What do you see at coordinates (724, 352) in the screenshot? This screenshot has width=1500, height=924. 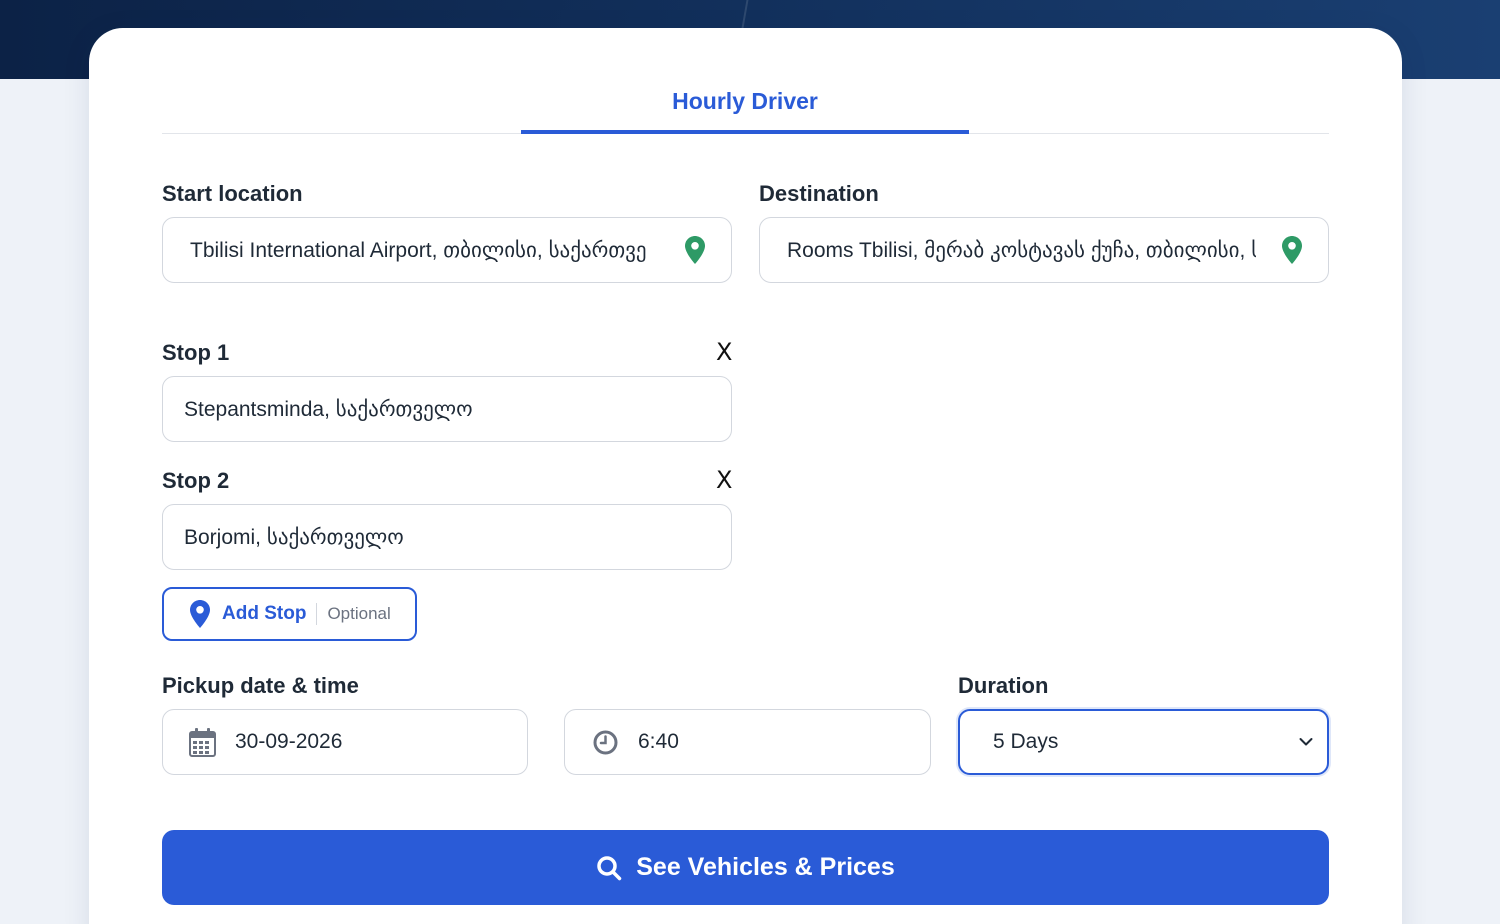 I see `remove-stop-1-button: X` at bounding box center [724, 352].